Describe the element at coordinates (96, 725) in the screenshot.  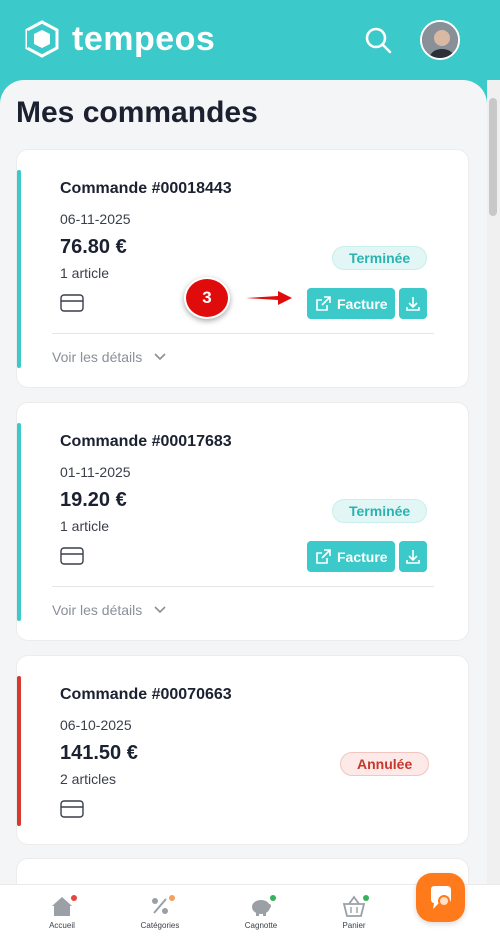
I see `order-date: 06-10-2025` at that location.